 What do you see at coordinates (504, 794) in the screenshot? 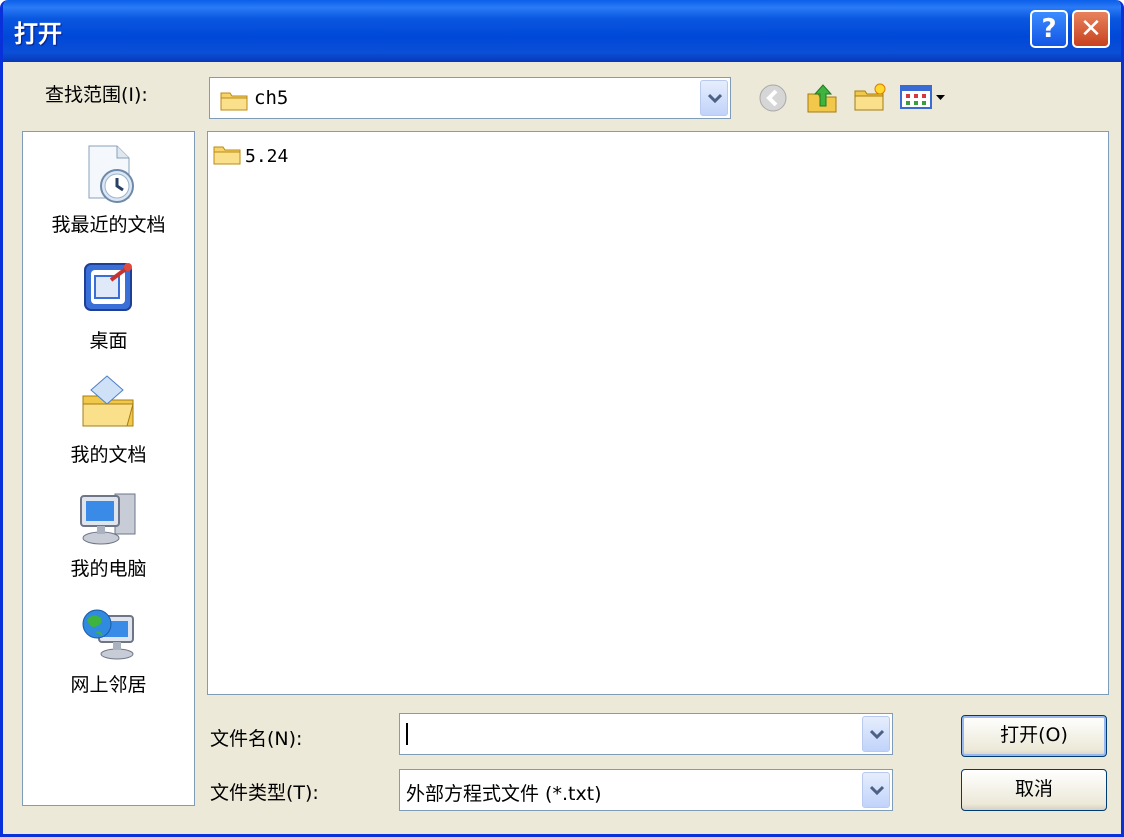
I see `filetype-value: 外部方程式文件 (*.txt)` at bounding box center [504, 794].